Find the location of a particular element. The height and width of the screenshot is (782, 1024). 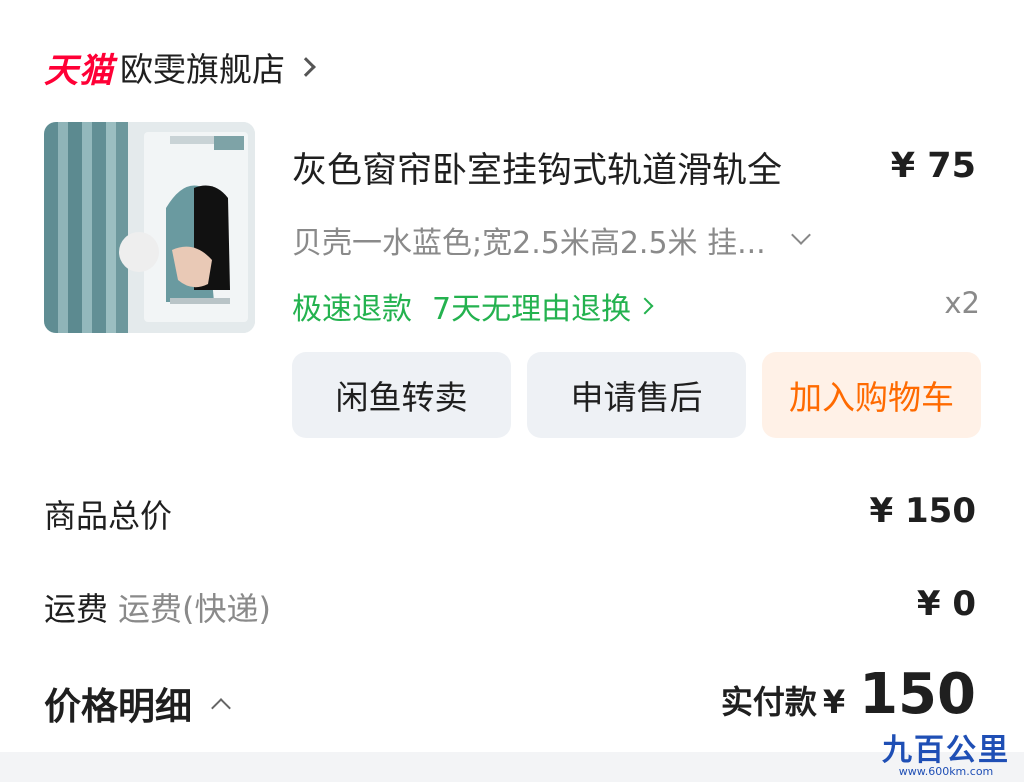

shop-name: 欧雯旗舰店 is located at coordinates (202, 67).